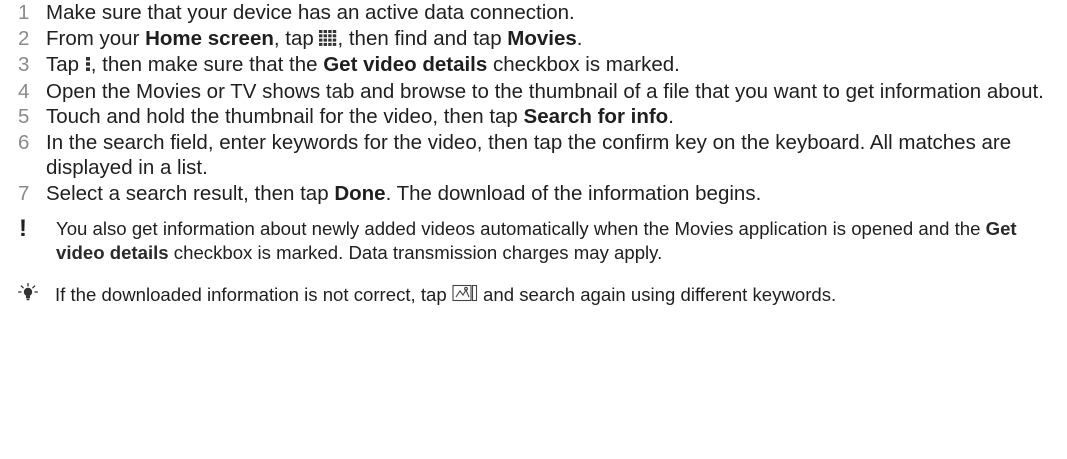  What do you see at coordinates (24, 12) in the screenshot?
I see `step-number: 1` at bounding box center [24, 12].